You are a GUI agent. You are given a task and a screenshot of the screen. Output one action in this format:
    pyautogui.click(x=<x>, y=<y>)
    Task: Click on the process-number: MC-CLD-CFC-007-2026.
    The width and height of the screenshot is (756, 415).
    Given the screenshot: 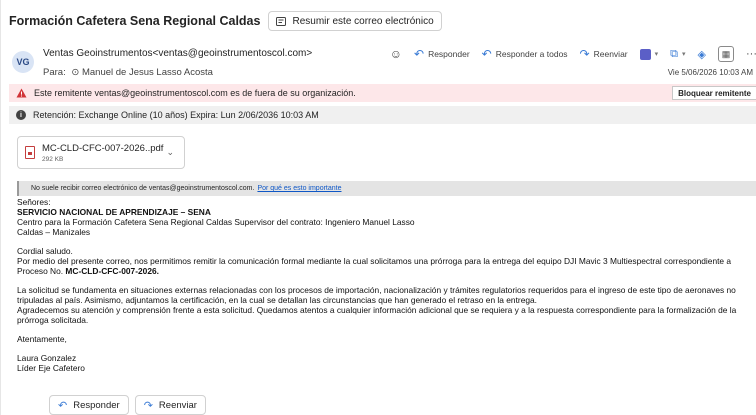 What is the action you would take?
    pyautogui.click(x=112, y=271)
    